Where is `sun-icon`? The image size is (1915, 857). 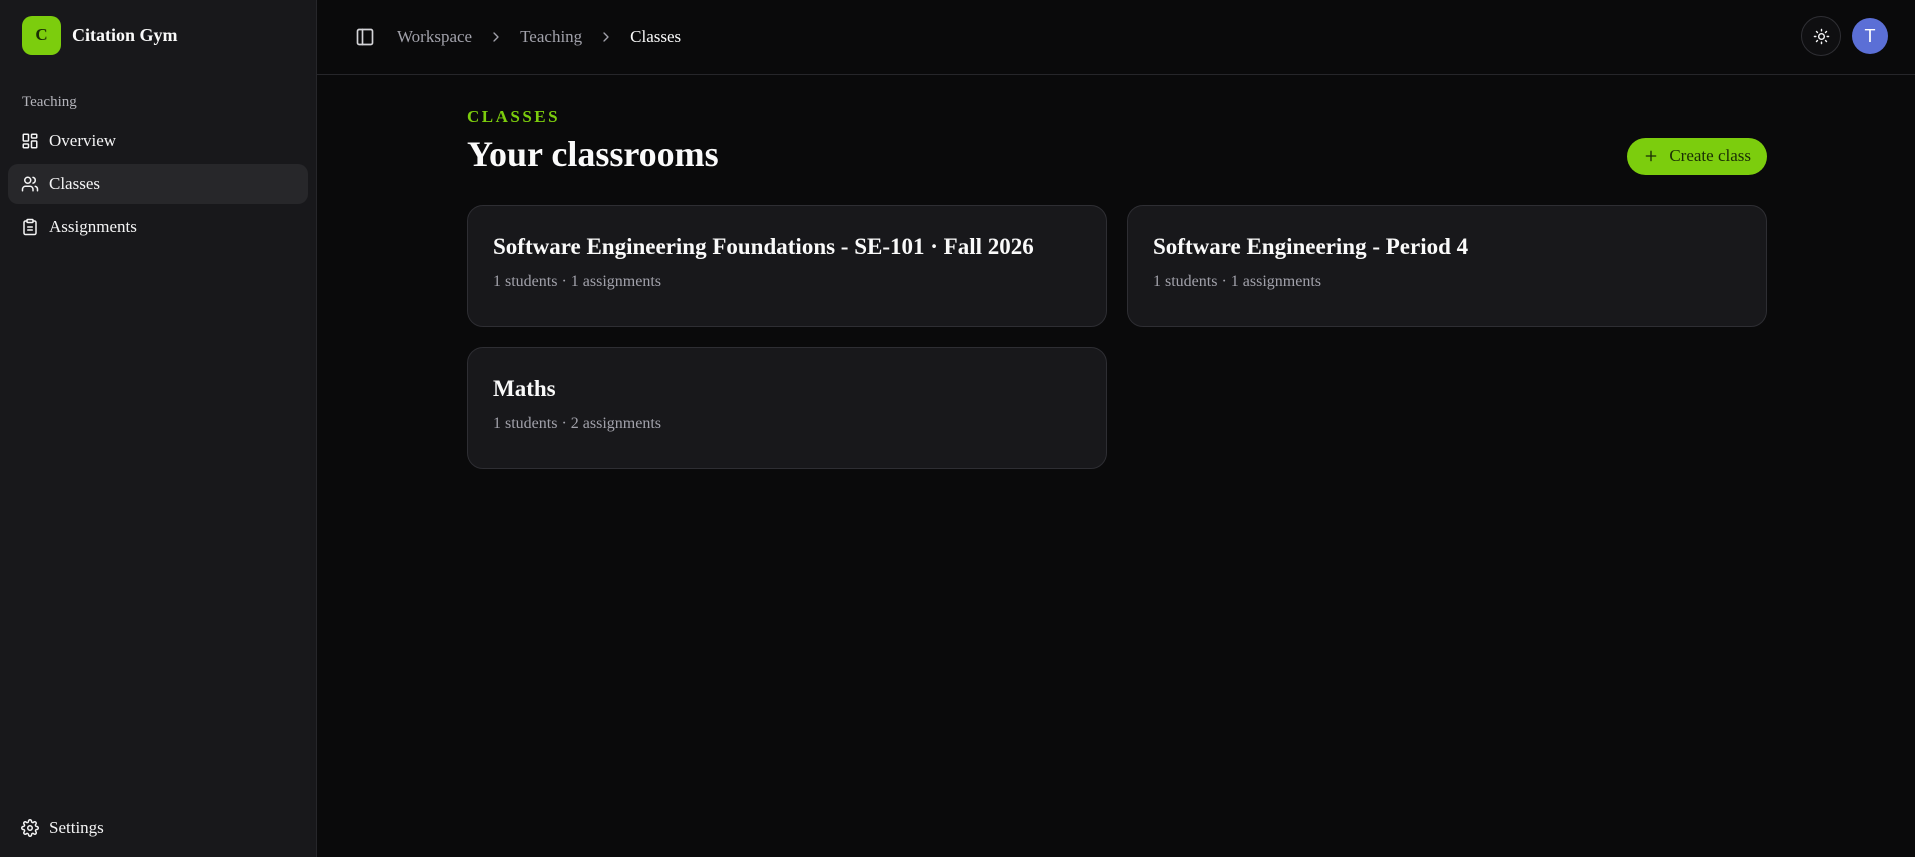 sun-icon is located at coordinates (1821, 36).